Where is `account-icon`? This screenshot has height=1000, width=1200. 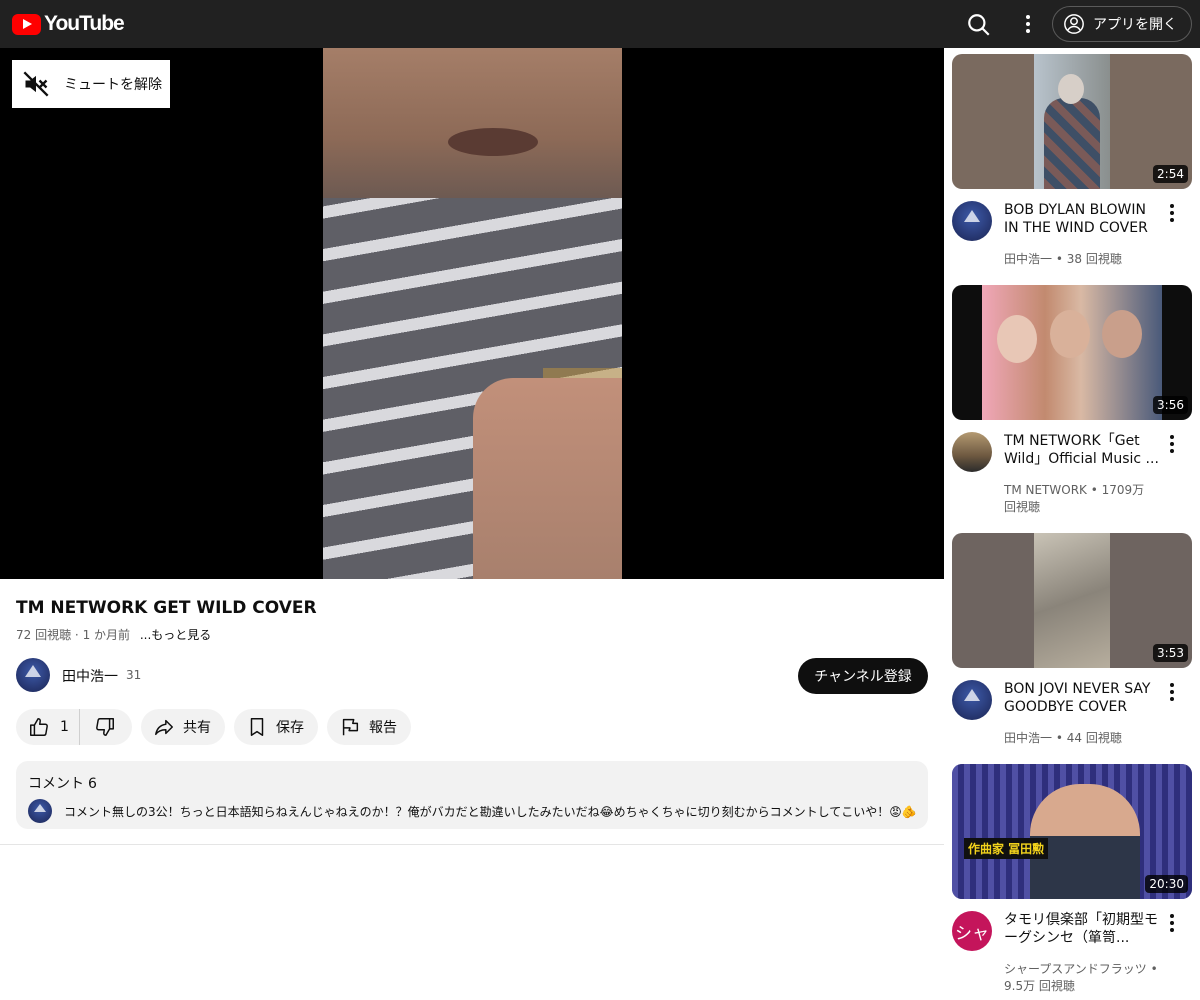 account-icon is located at coordinates (1074, 24).